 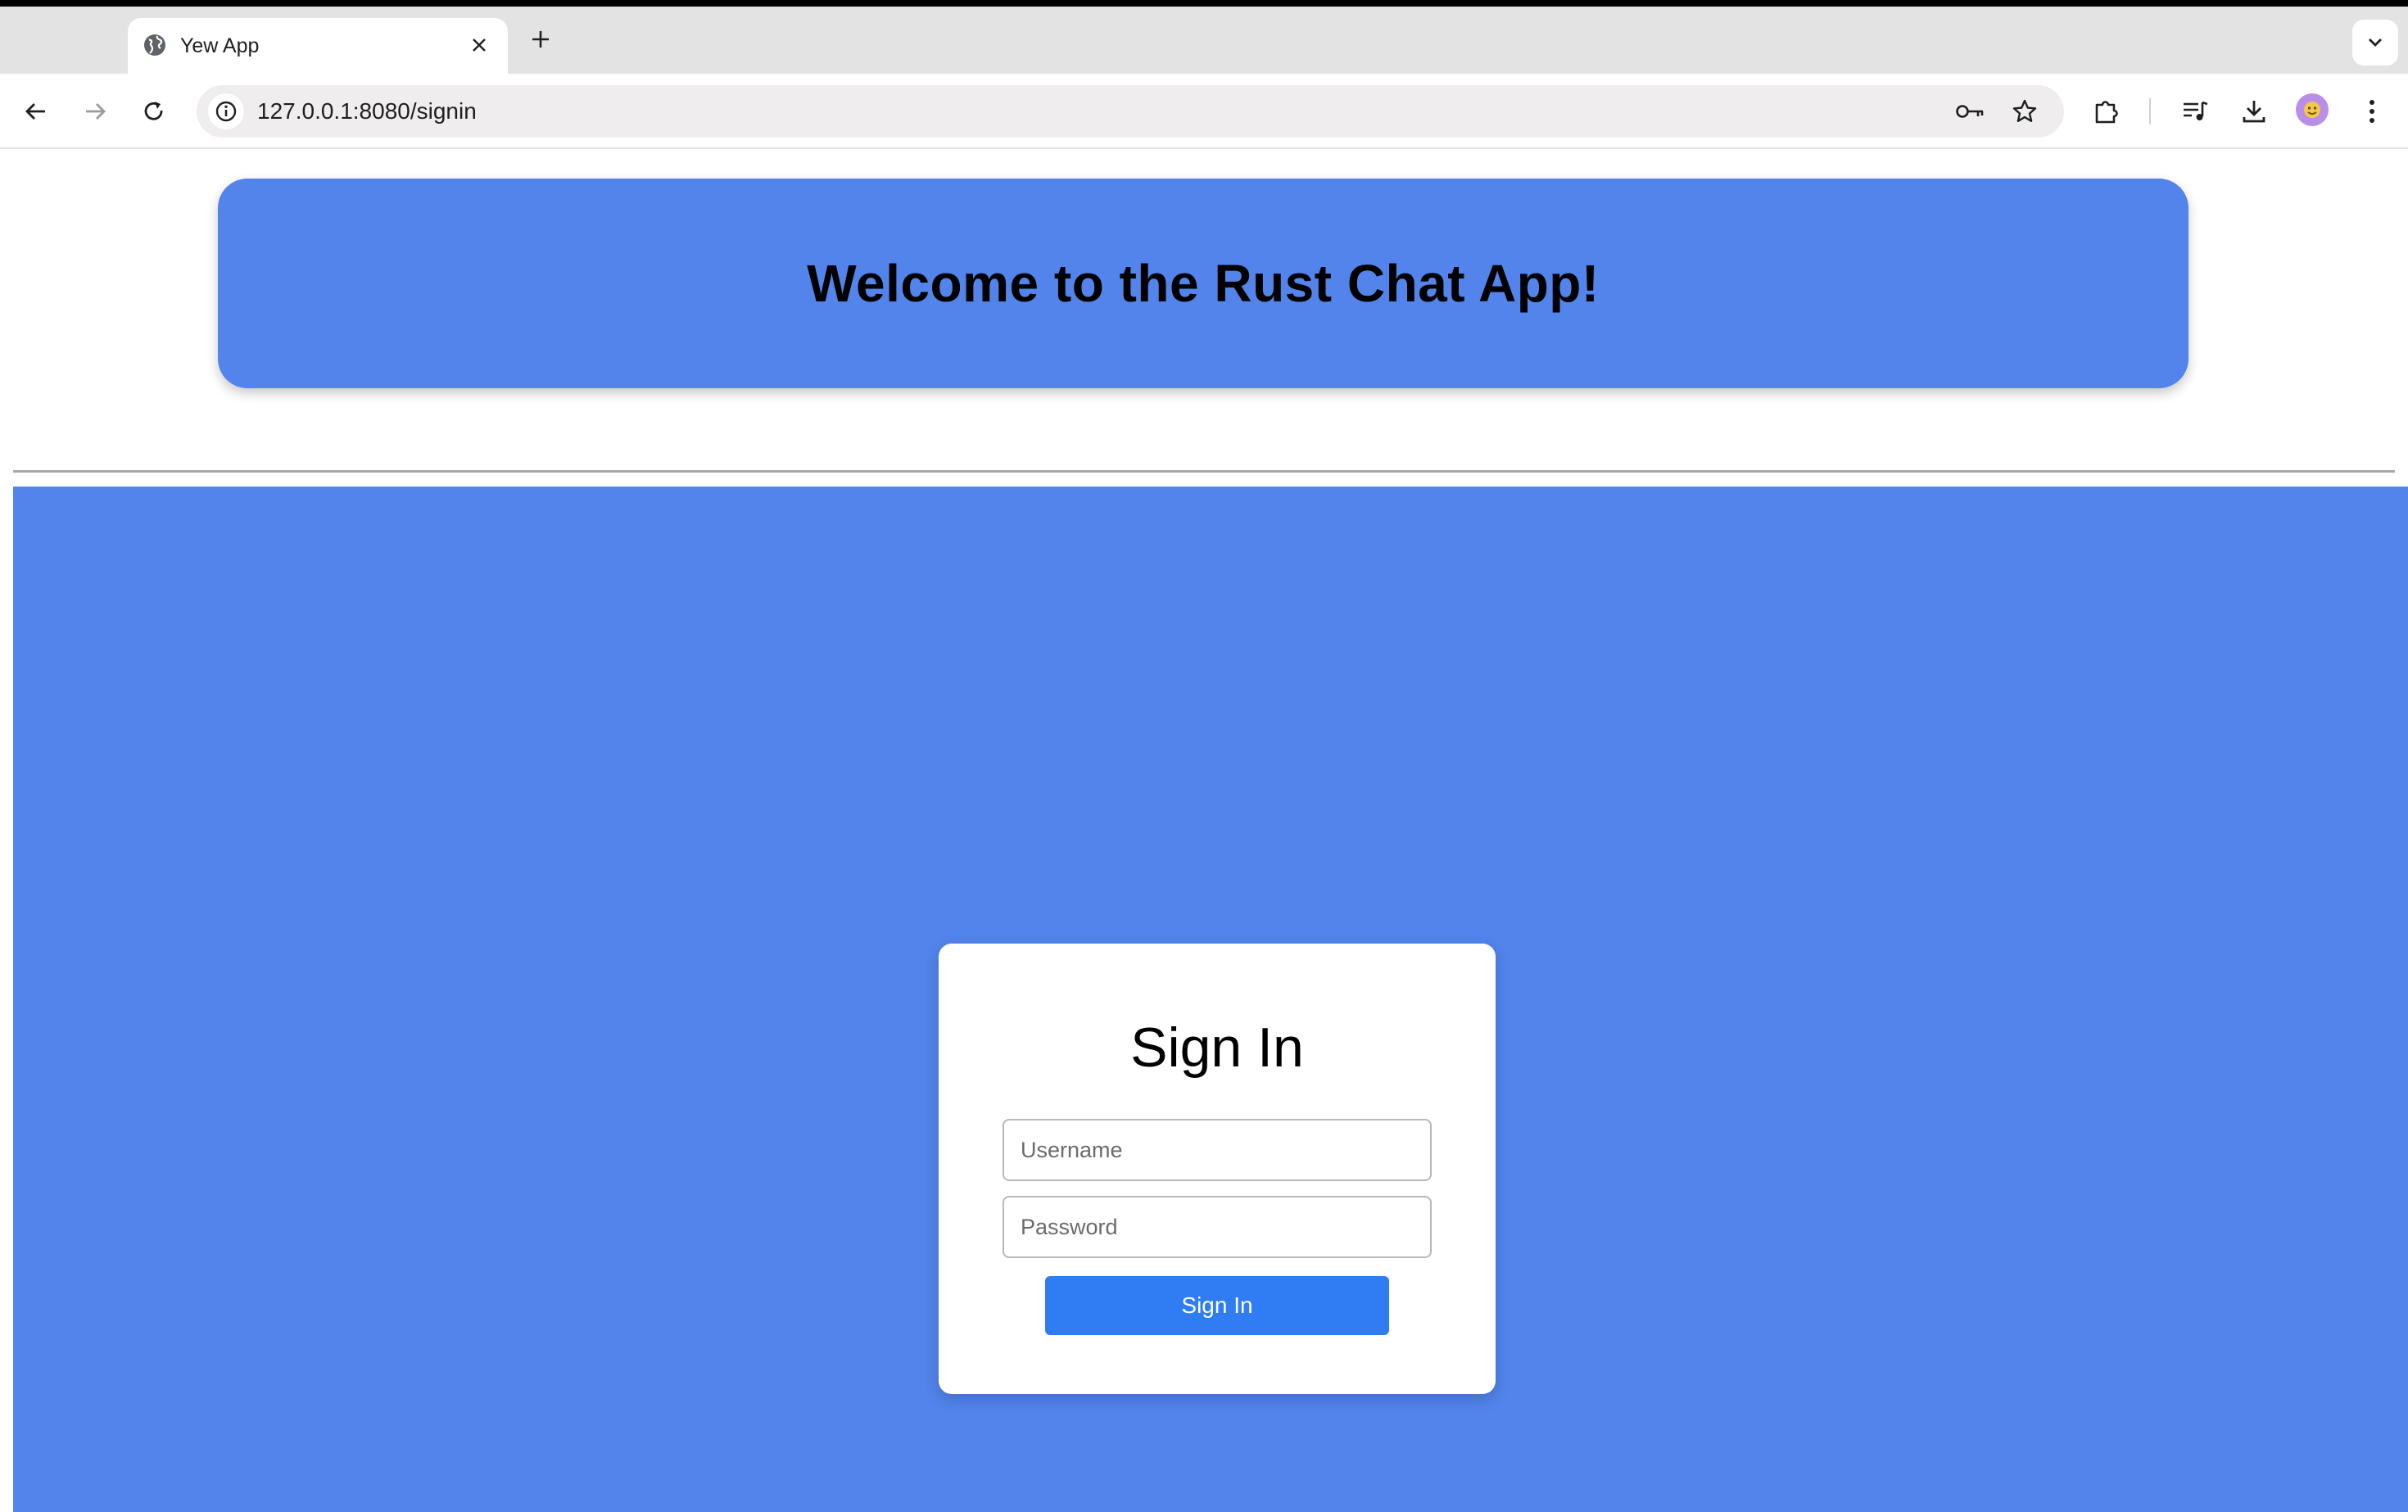 What do you see at coordinates (479, 45) in the screenshot?
I see `close-icon` at bounding box center [479, 45].